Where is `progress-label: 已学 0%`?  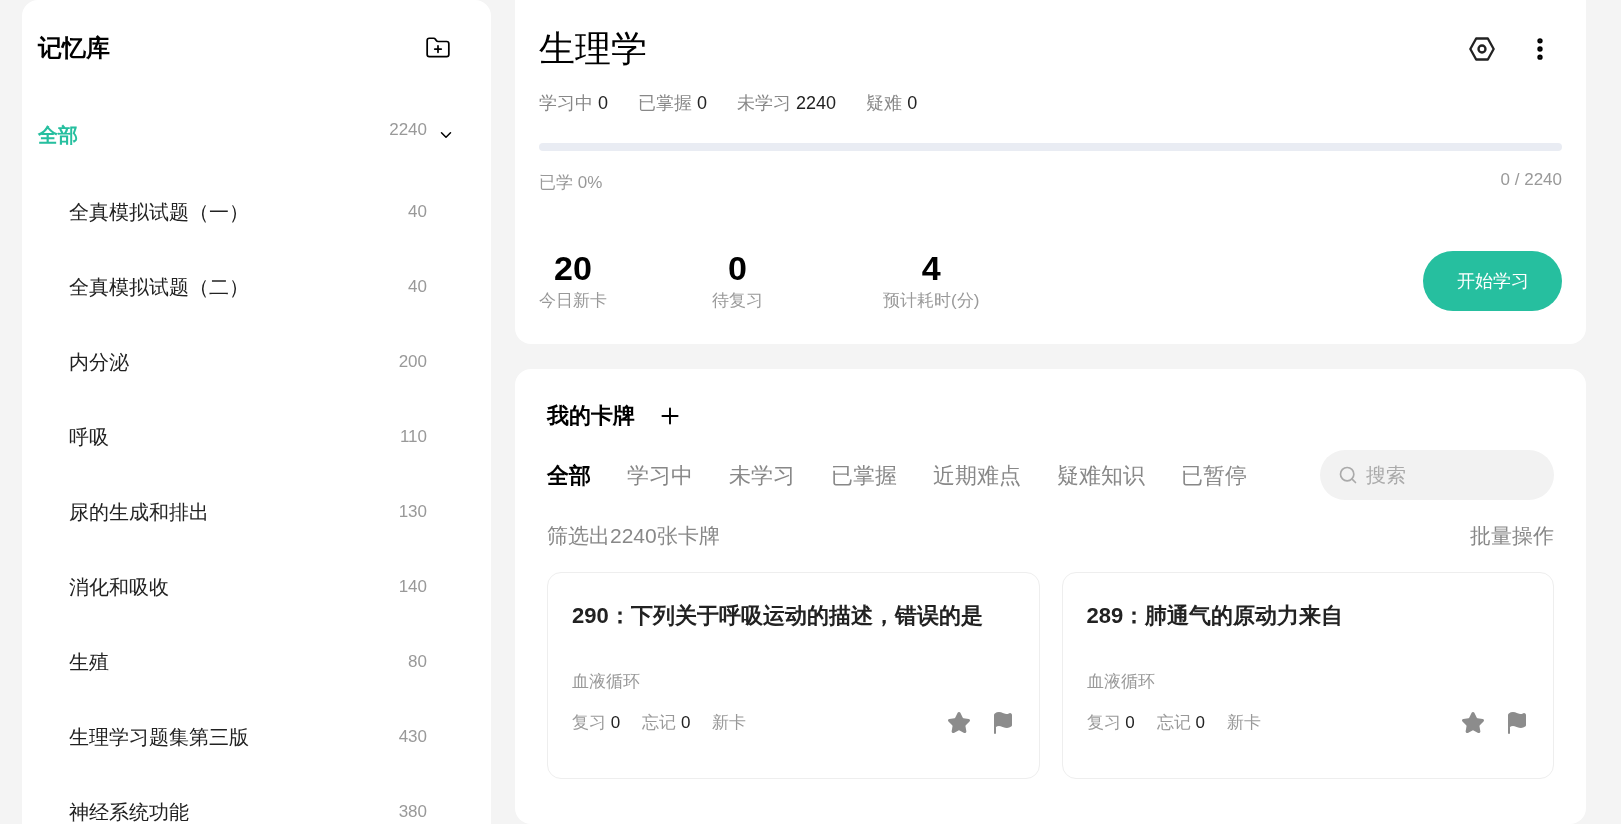
progress-label: 已学 0% is located at coordinates (571, 183).